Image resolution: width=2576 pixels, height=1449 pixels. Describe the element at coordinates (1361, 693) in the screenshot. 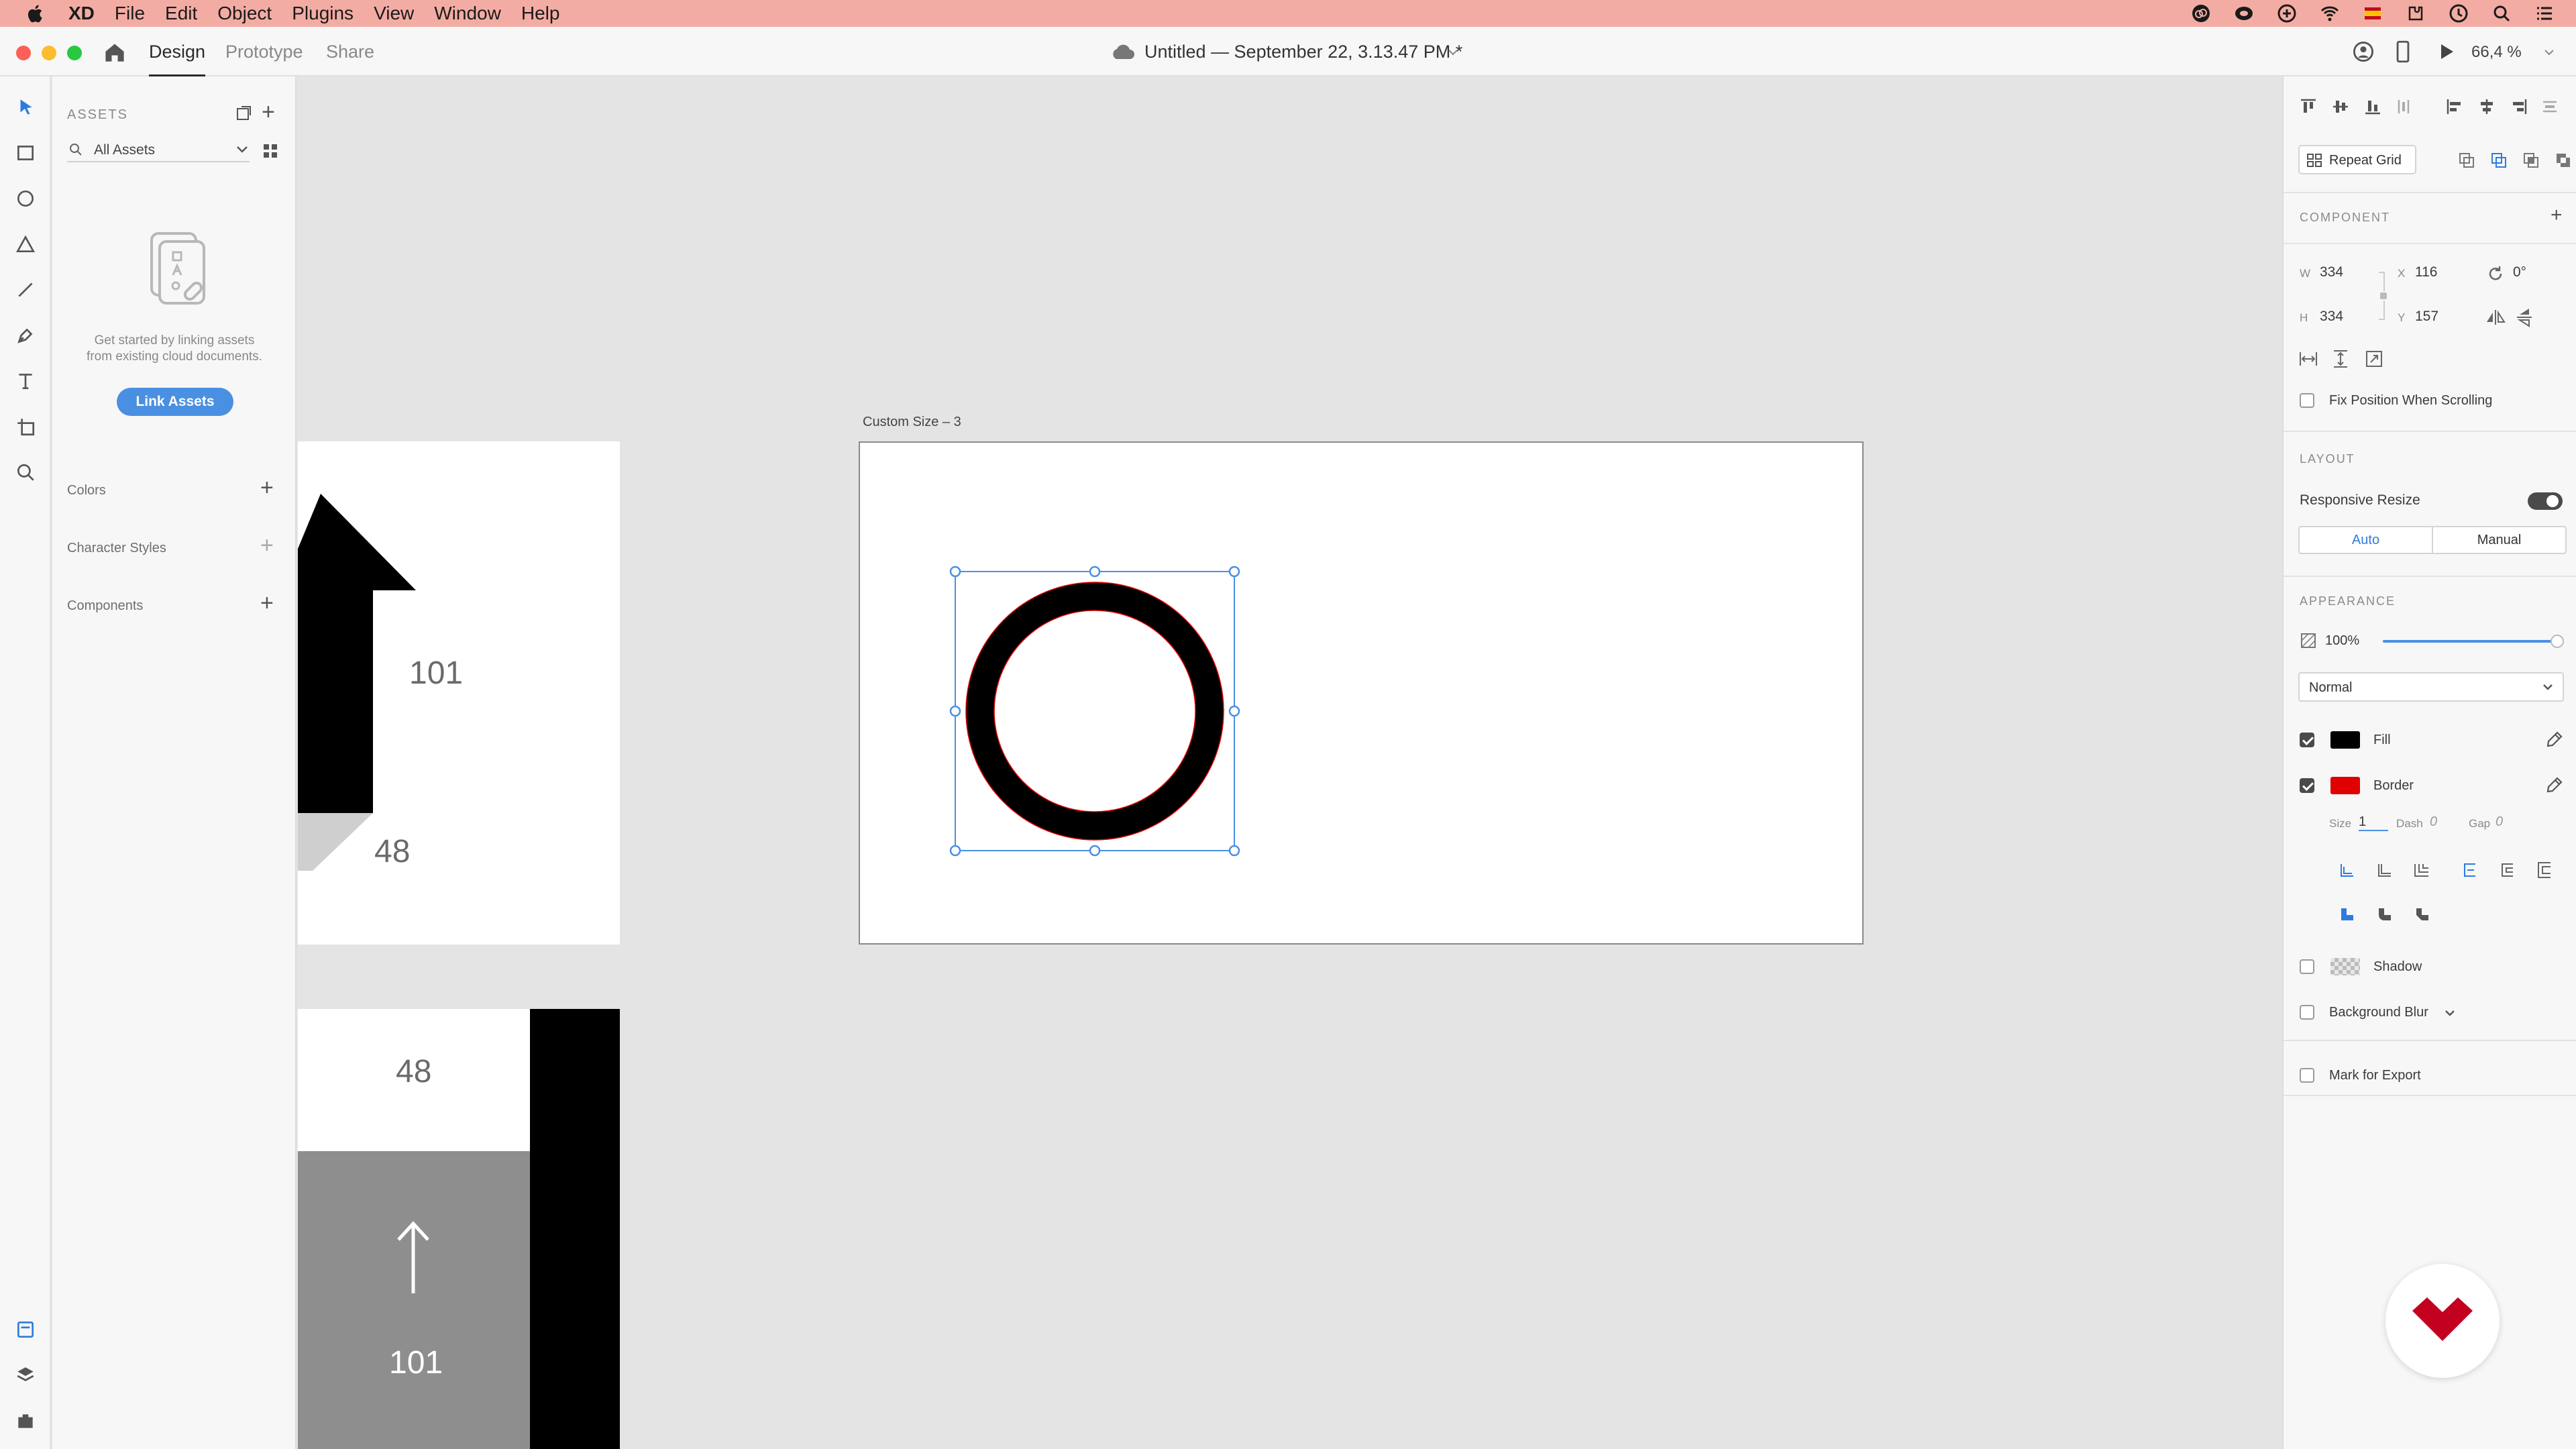

I see `artboard-custom-size` at that location.